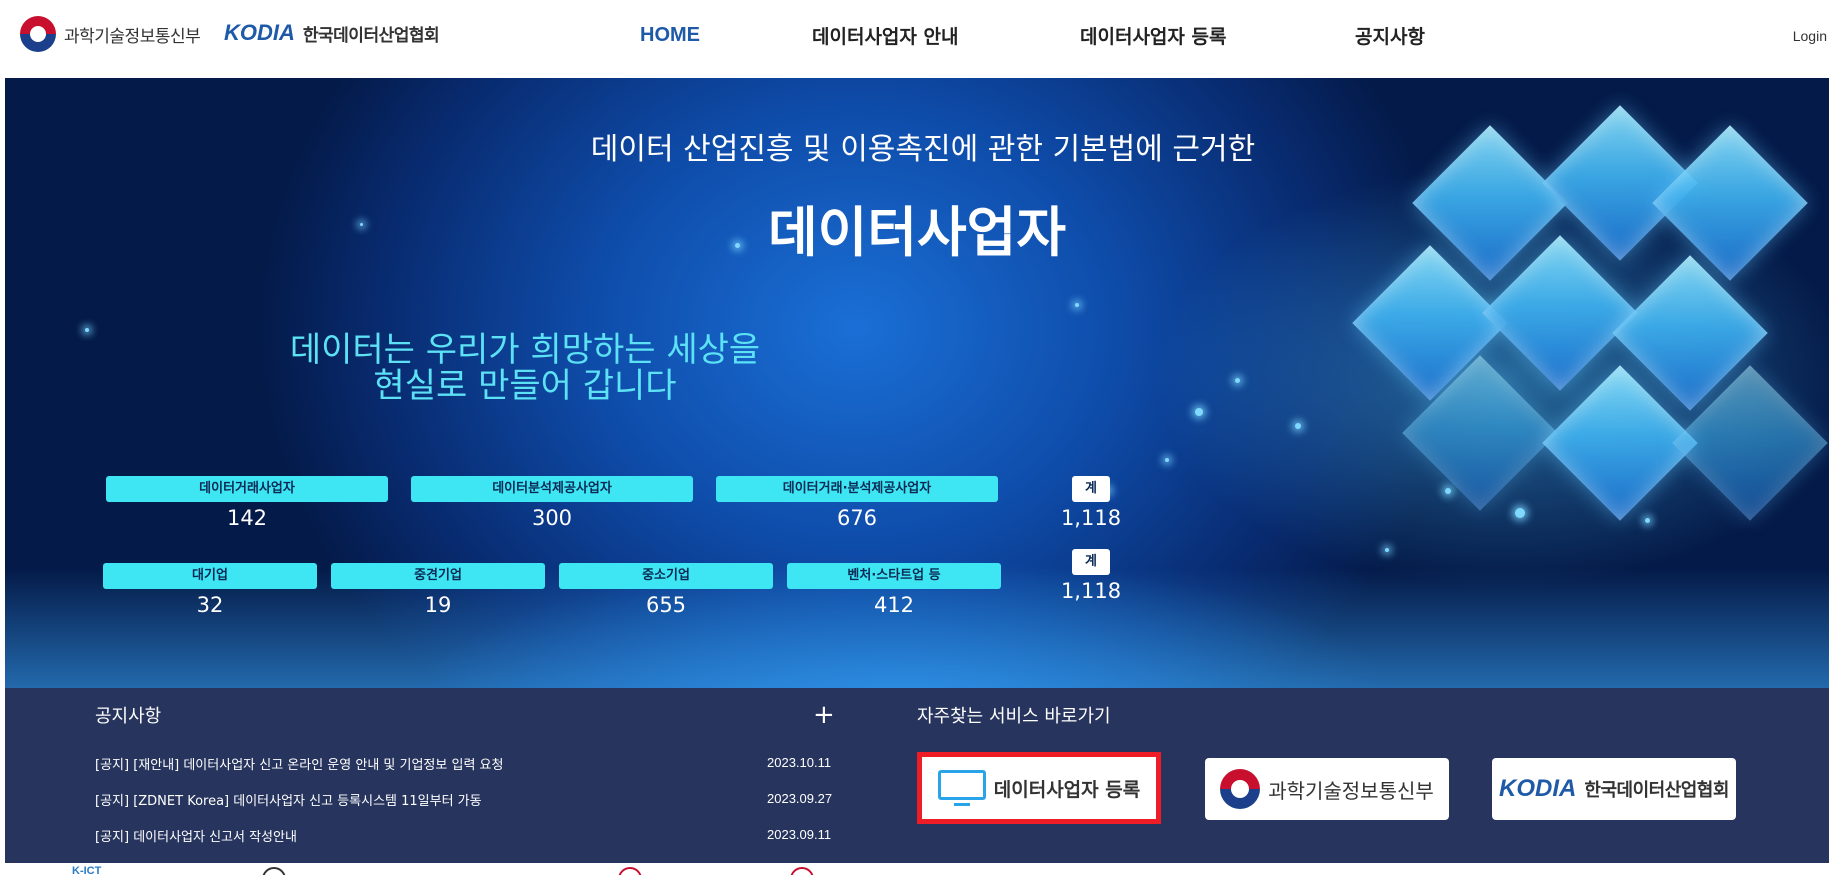  What do you see at coordinates (132, 36) in the screenshot?
I see `msit-logo-text: 과학기술정보통신부` at bounding box center [132, 36].